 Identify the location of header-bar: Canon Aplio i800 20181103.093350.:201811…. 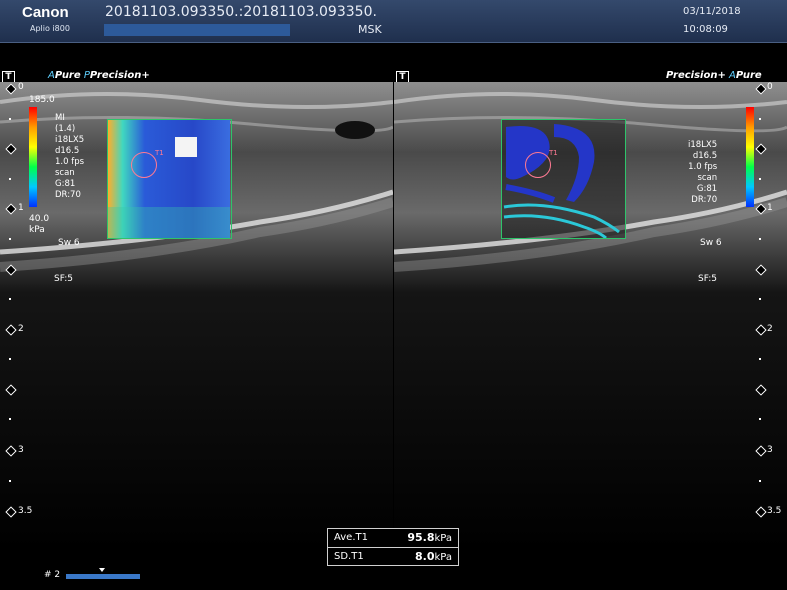
(393, 21).